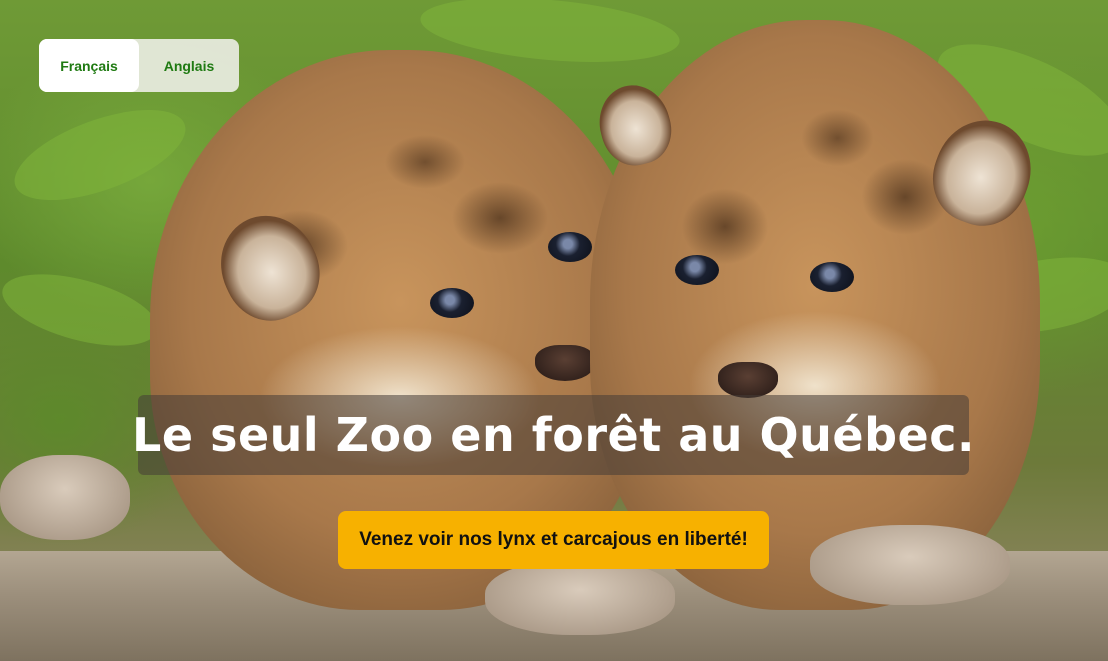 The image size is (1108, 661). Describe the element at coordinates (189, 65) in the screenshot. I see `language-option-anglais: Anglais` at that location.